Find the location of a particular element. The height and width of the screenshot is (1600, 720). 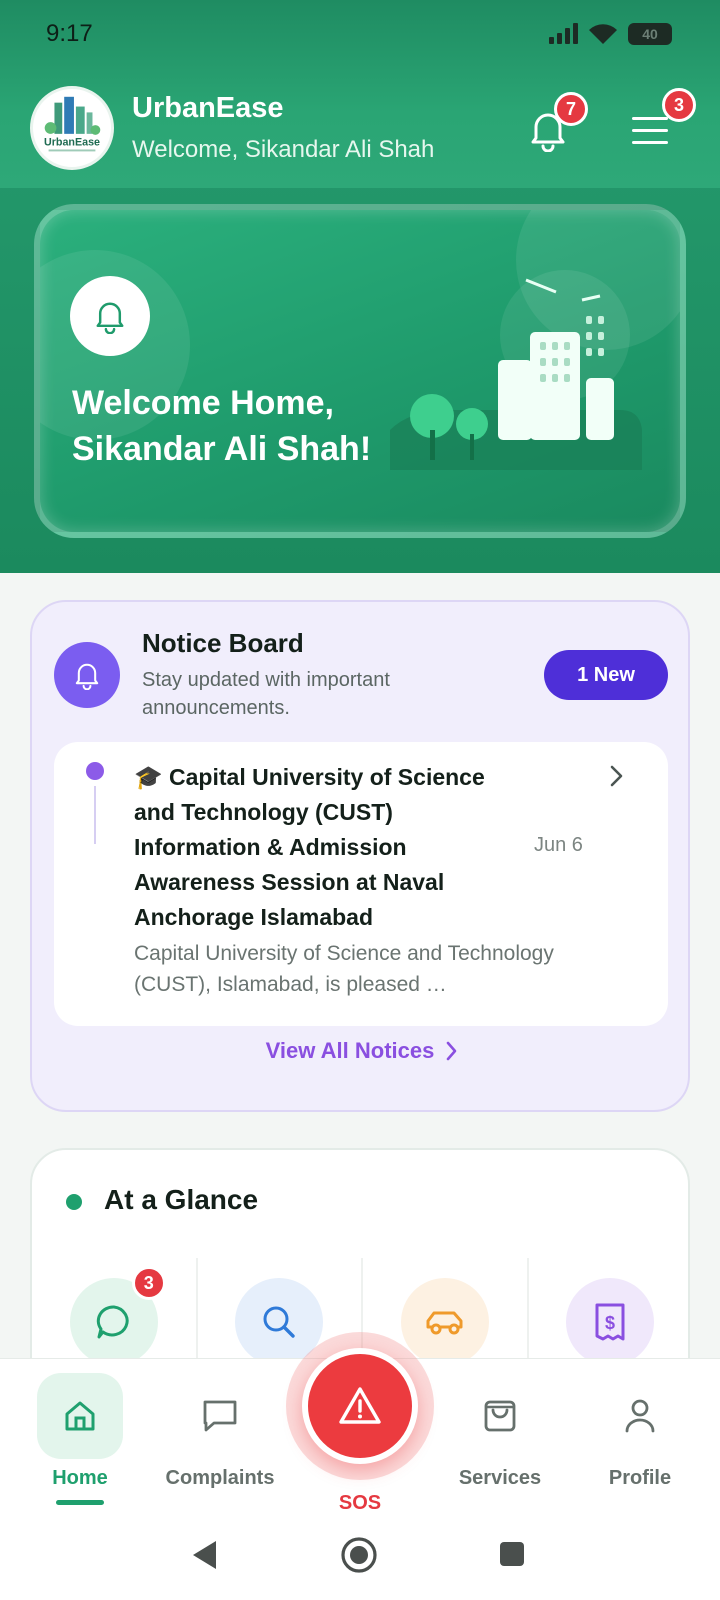

glance-icon-circle is located at coordinates (444, 1322).